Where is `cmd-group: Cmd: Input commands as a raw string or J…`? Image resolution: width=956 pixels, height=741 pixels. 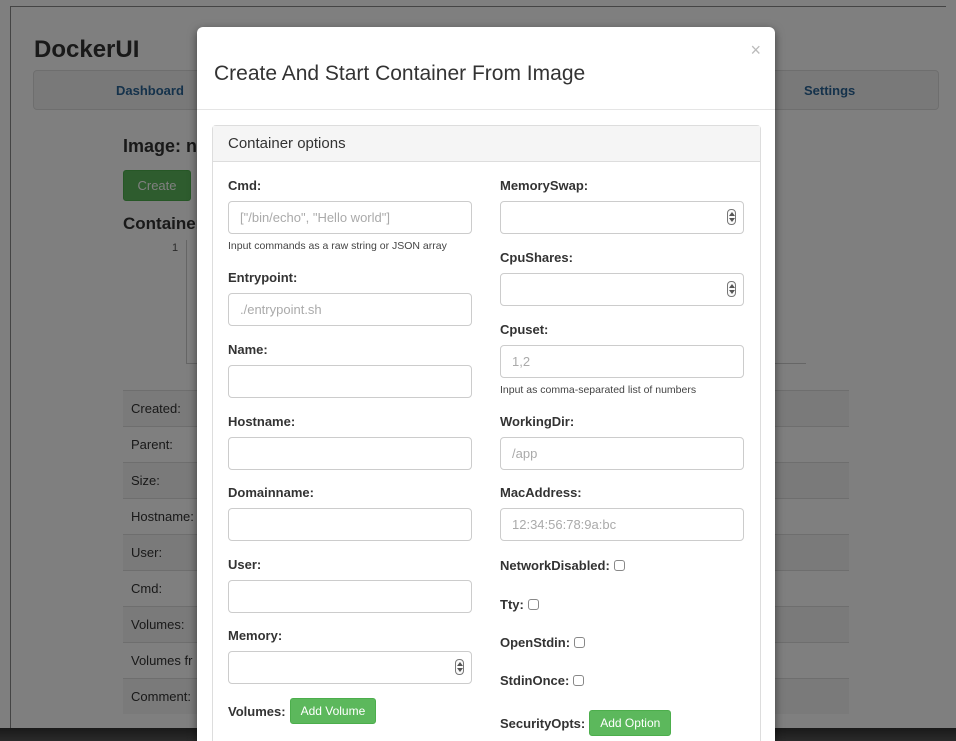
cmd-group: Cmd: Input commands as a raw string or J… is located at coordinates (350, 215).